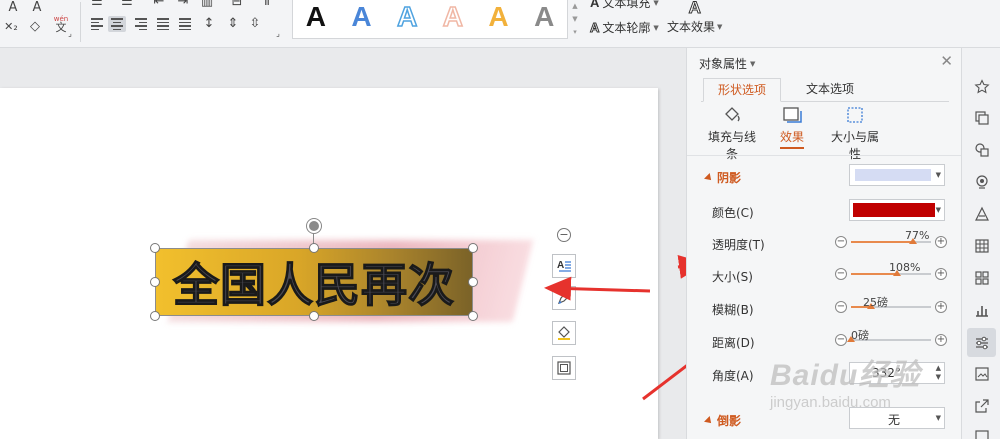 This screenshot has width=1000, height=439. What do you see at coordinates (155, 316) in the screenshot?
I see `resize-handle-bottom-left` at bounding box center [155, 316].